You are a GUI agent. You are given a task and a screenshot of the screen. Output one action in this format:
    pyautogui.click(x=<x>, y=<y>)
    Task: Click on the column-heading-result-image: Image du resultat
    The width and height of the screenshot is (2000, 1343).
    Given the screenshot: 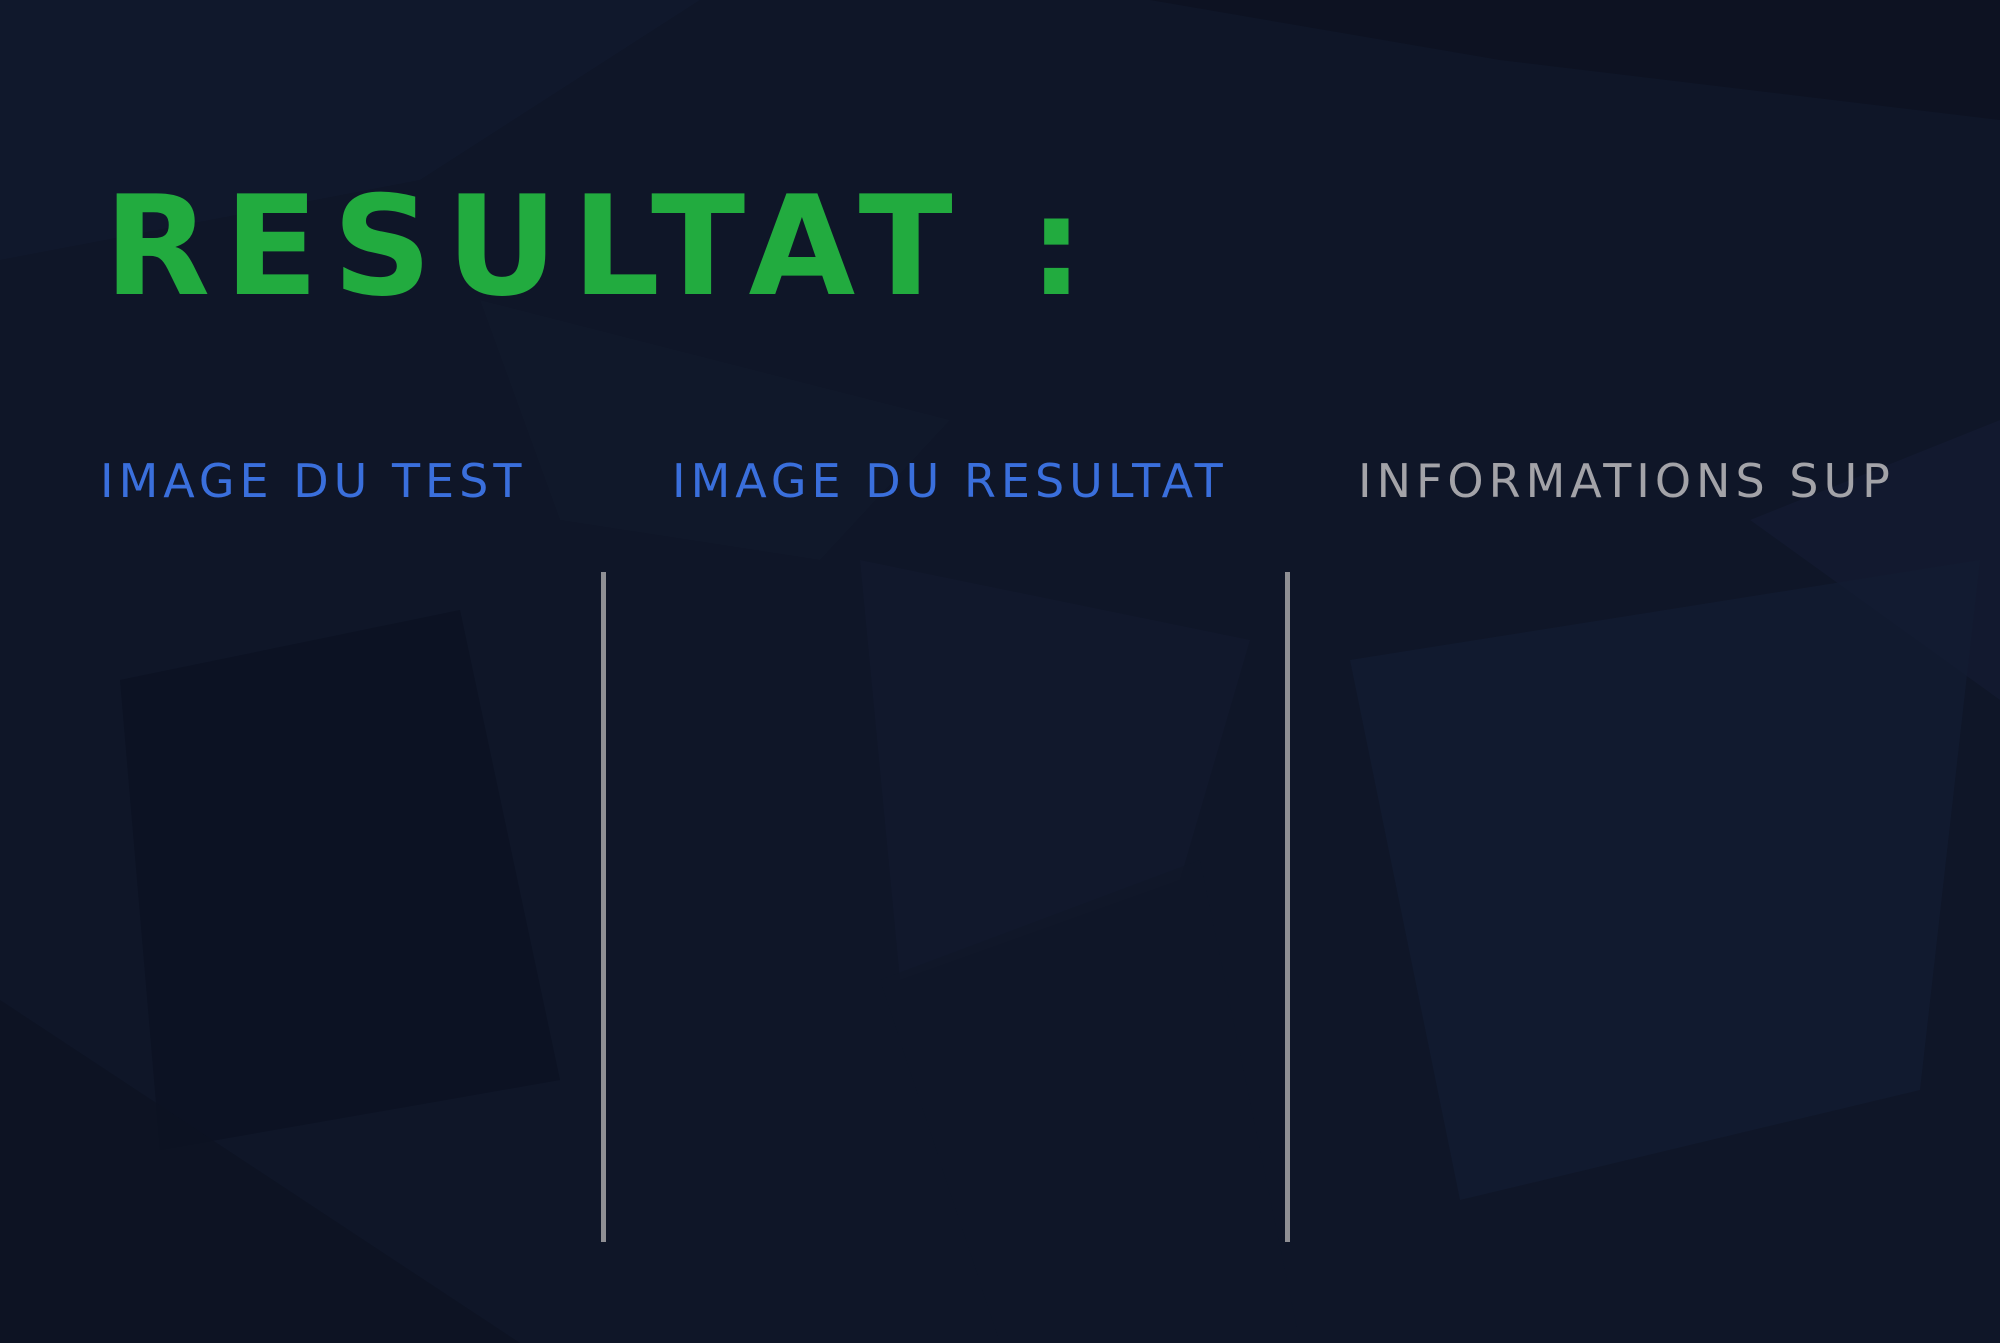 What is the action you would take?
    pyautogui.click(x=950, y=481)
    